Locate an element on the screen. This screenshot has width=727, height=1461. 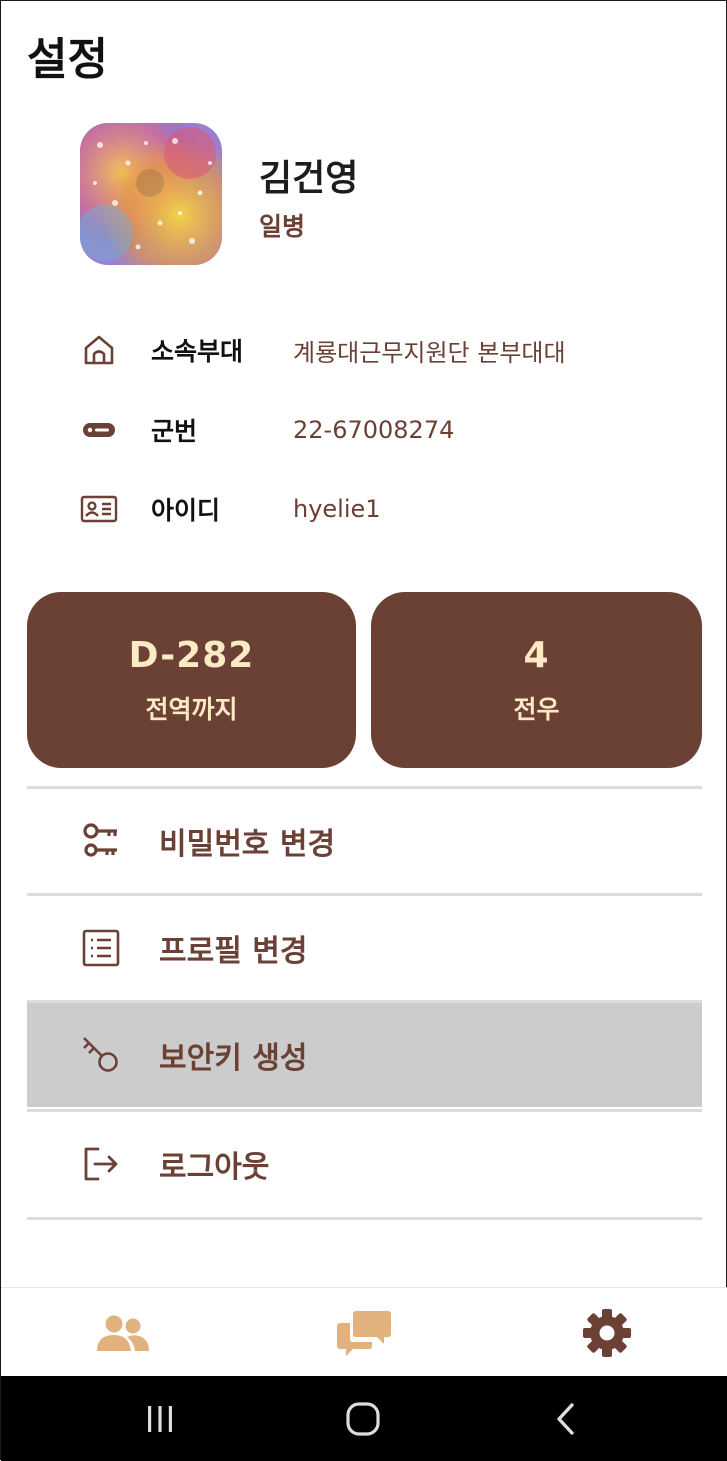
unit-value: 계룡대근무지원단 본부대대 is located at coordinates (429, 352).